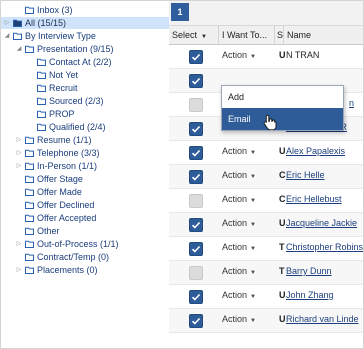  Describe the element at coordinates (322, 319) in the screenshot. I see `candidate-name-link: Richard van Linde` at that location.